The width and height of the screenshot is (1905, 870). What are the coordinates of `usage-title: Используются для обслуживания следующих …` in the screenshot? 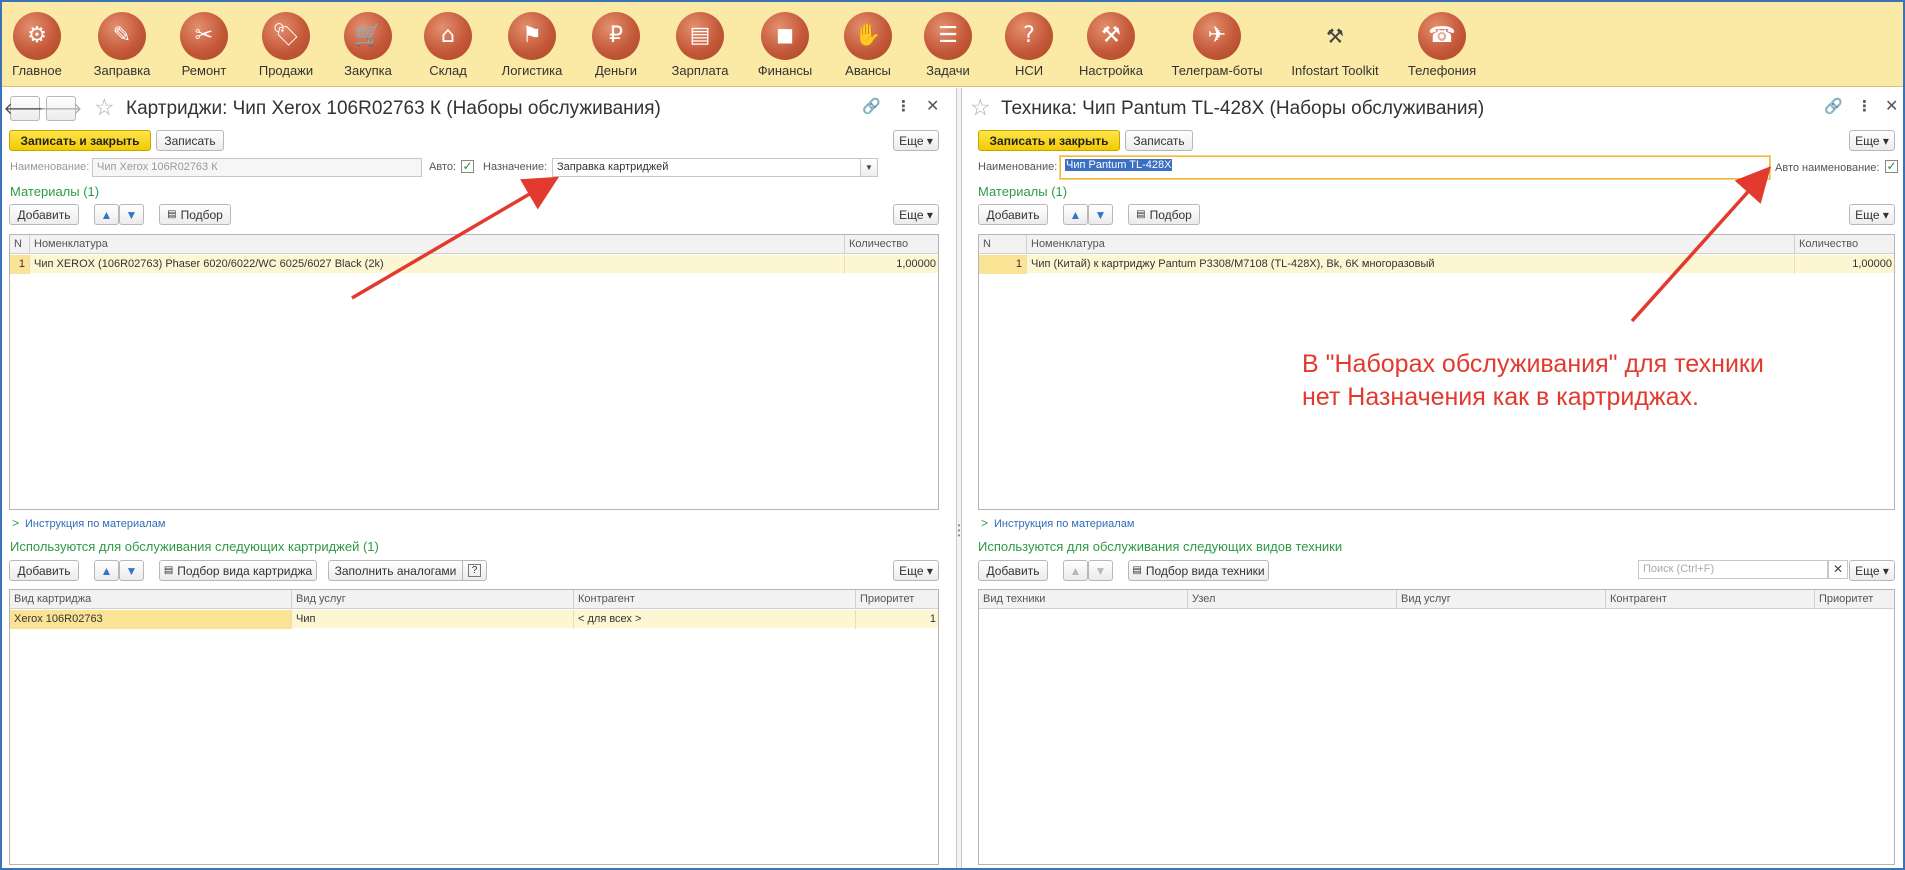 It's located at (1160, 546).